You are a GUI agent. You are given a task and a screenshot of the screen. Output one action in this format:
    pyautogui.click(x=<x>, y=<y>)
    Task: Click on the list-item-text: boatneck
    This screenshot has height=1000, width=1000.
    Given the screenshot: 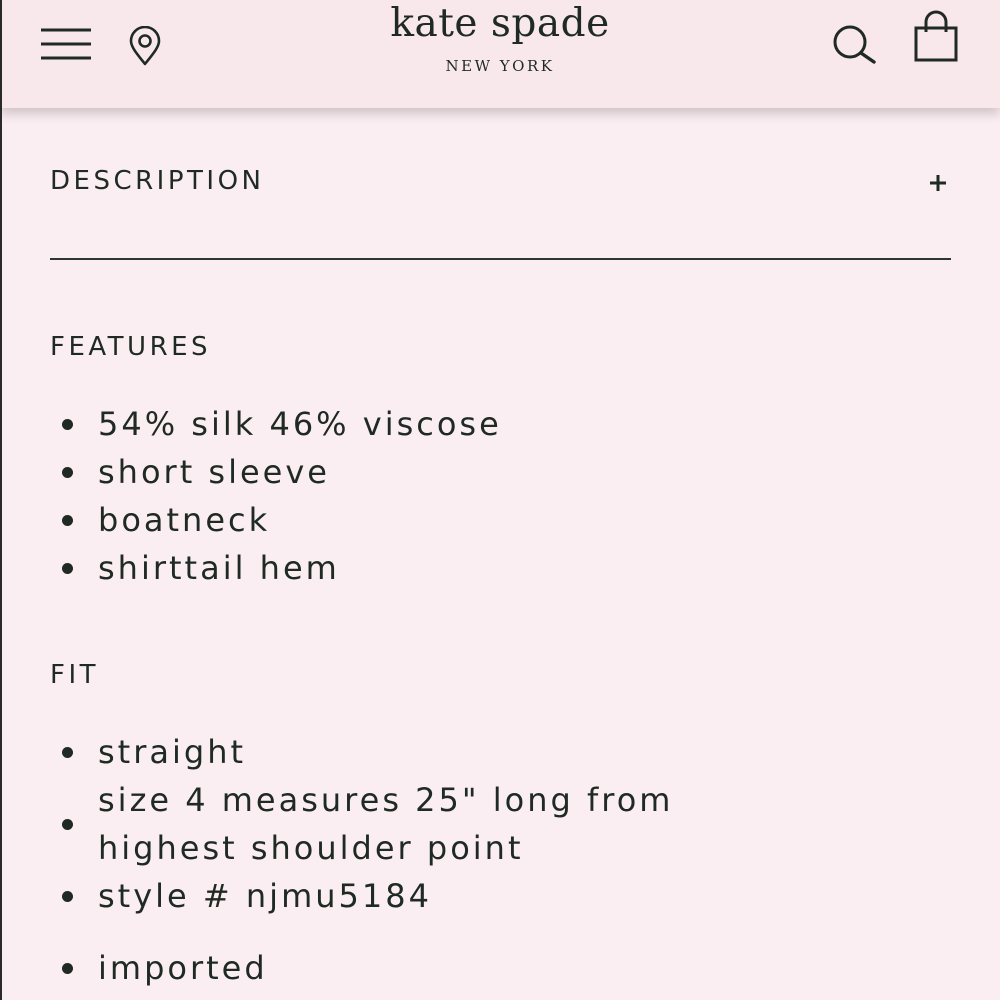 What is the action you would take?
    pyautogui.click(x=184, y=520)
    